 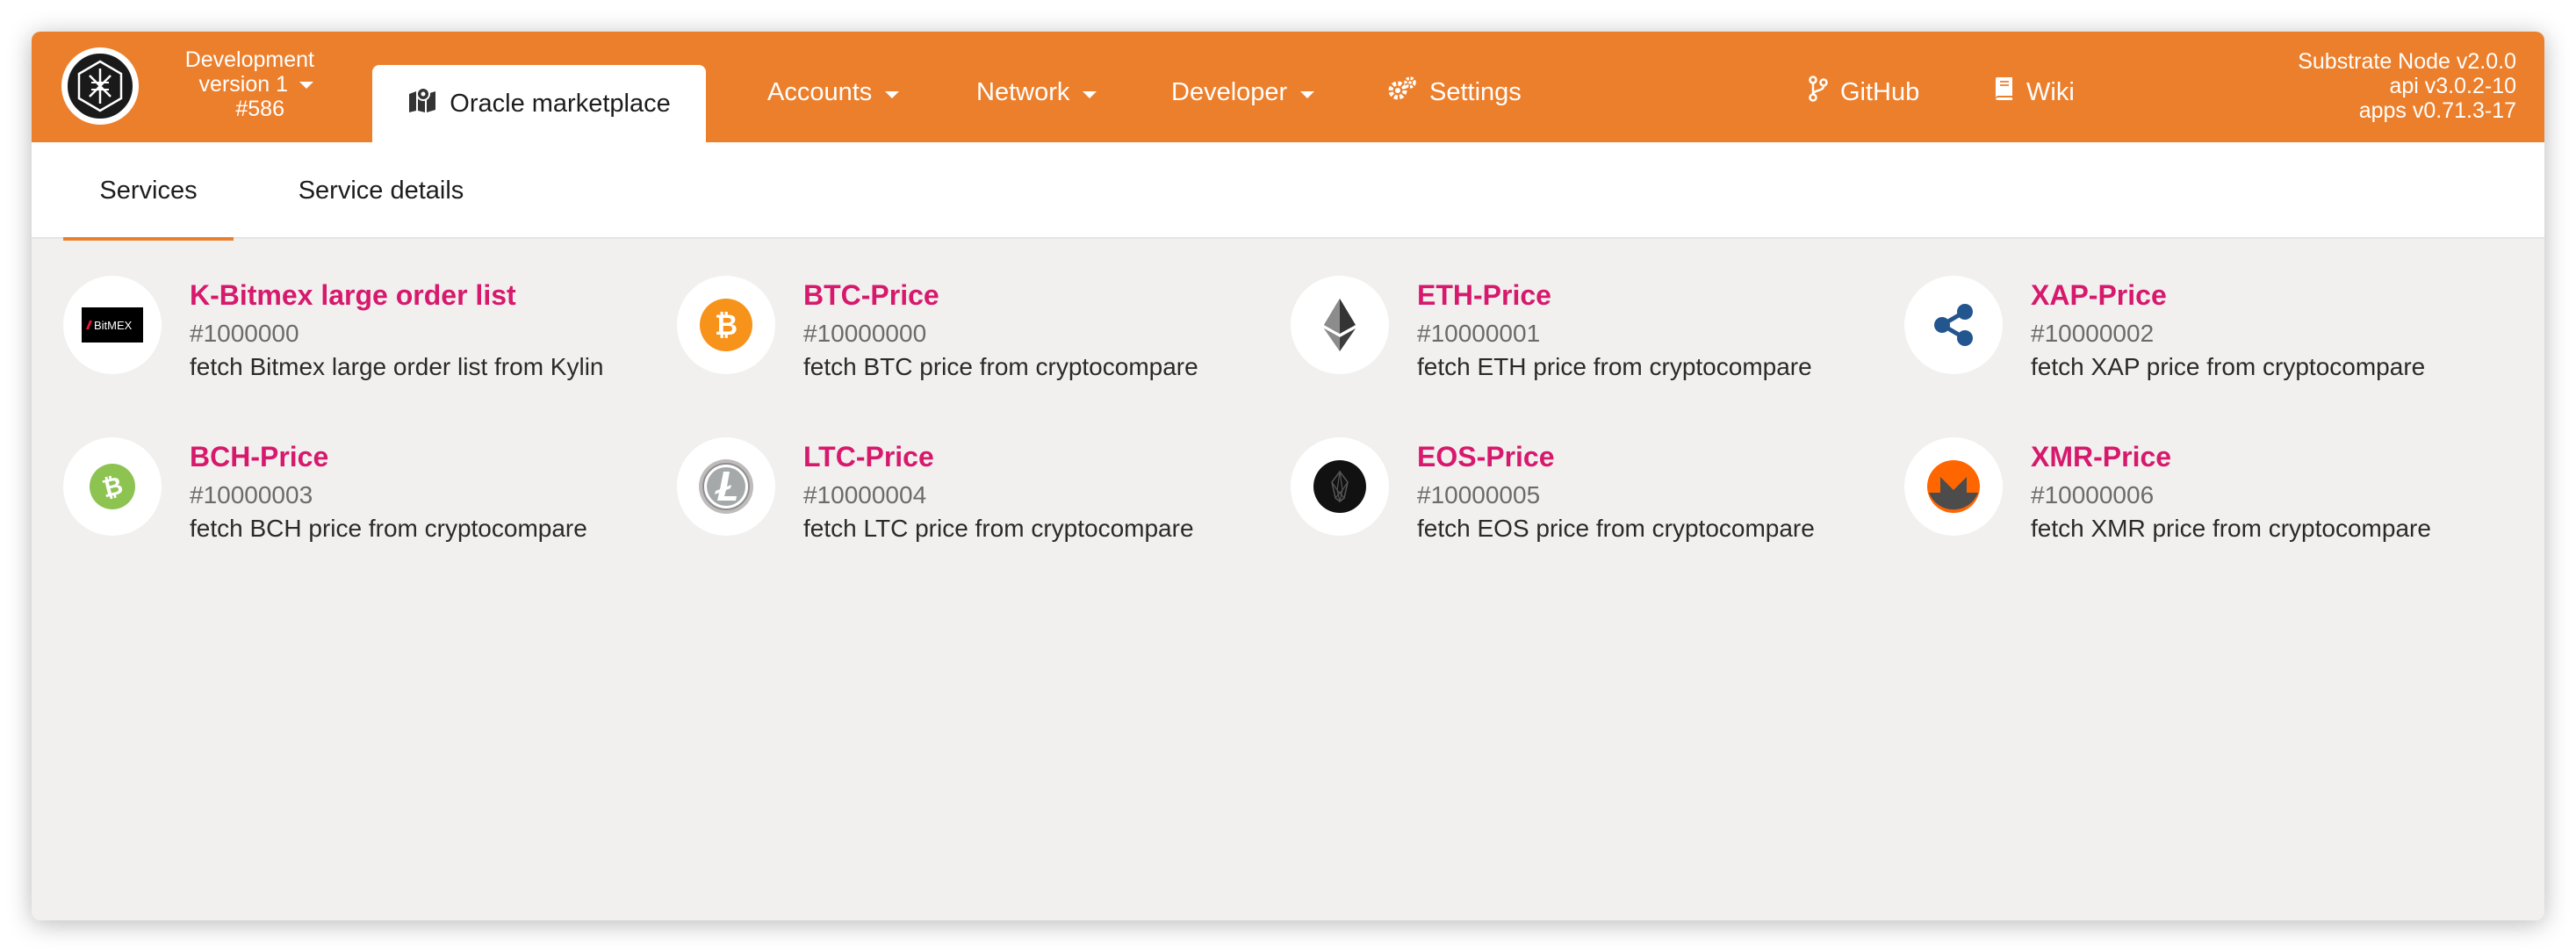 What do you see at coordinates (1880, 91) in the screenshot?
I see `nav-github-label: GitHub` at bounding box center [1880, 91].